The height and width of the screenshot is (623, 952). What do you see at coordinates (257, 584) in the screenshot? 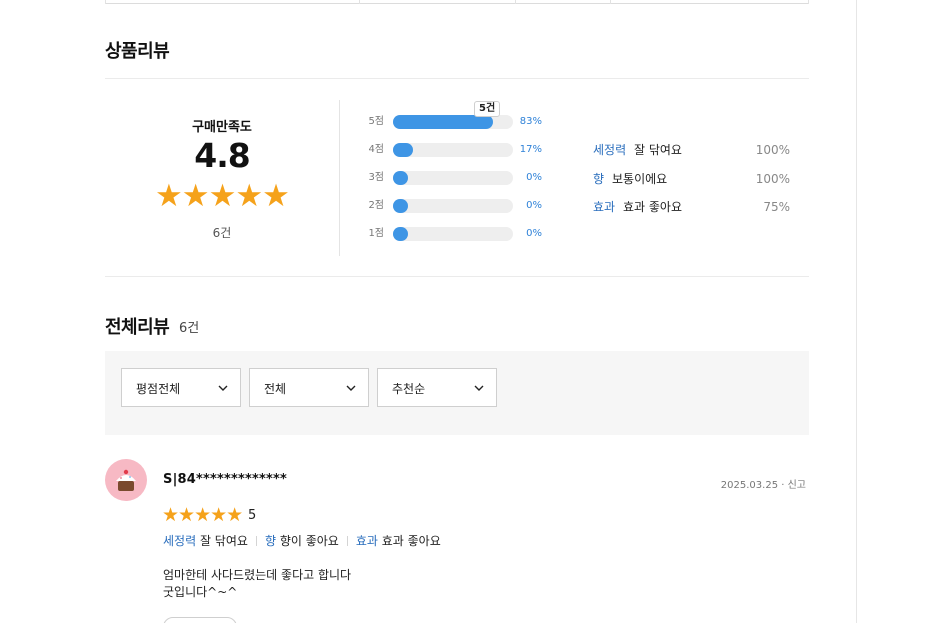
I see `review-body: 엄마한테 사다드렸는데 좋다고 합니다 굿입니다^~^` at bounding box center [257, 584].